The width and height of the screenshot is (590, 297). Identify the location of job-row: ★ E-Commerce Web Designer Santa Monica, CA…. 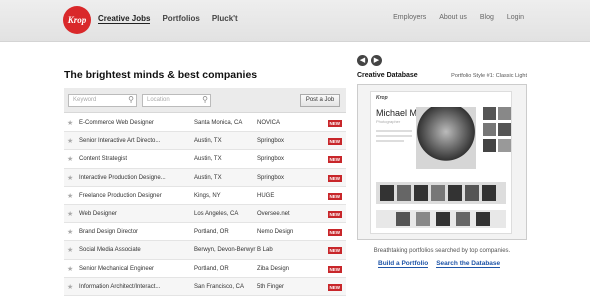
(205, 123).